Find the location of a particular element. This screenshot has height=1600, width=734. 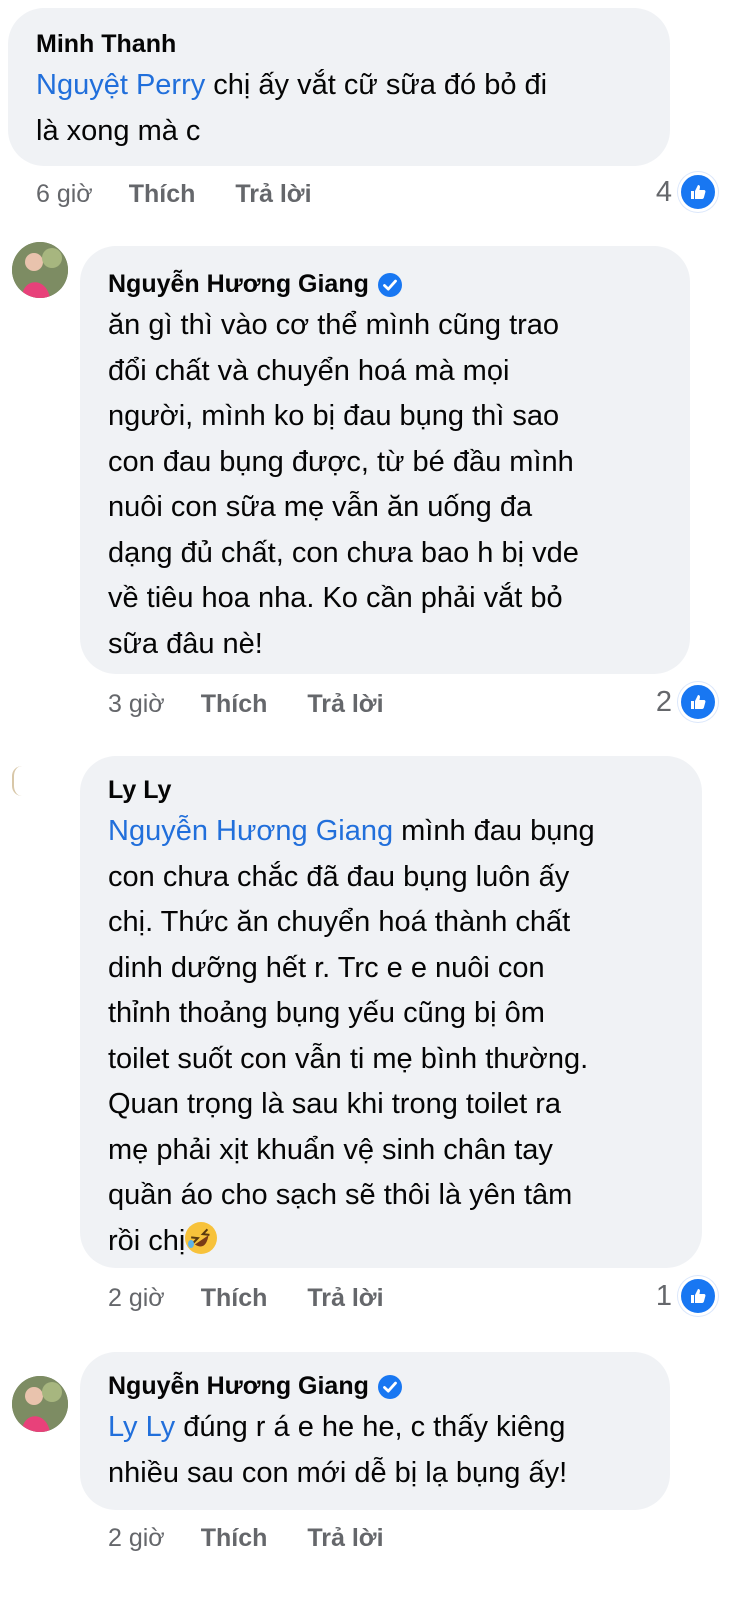

mention-link: Nguyễn Hương Giang is located at coordinates (250, 831).